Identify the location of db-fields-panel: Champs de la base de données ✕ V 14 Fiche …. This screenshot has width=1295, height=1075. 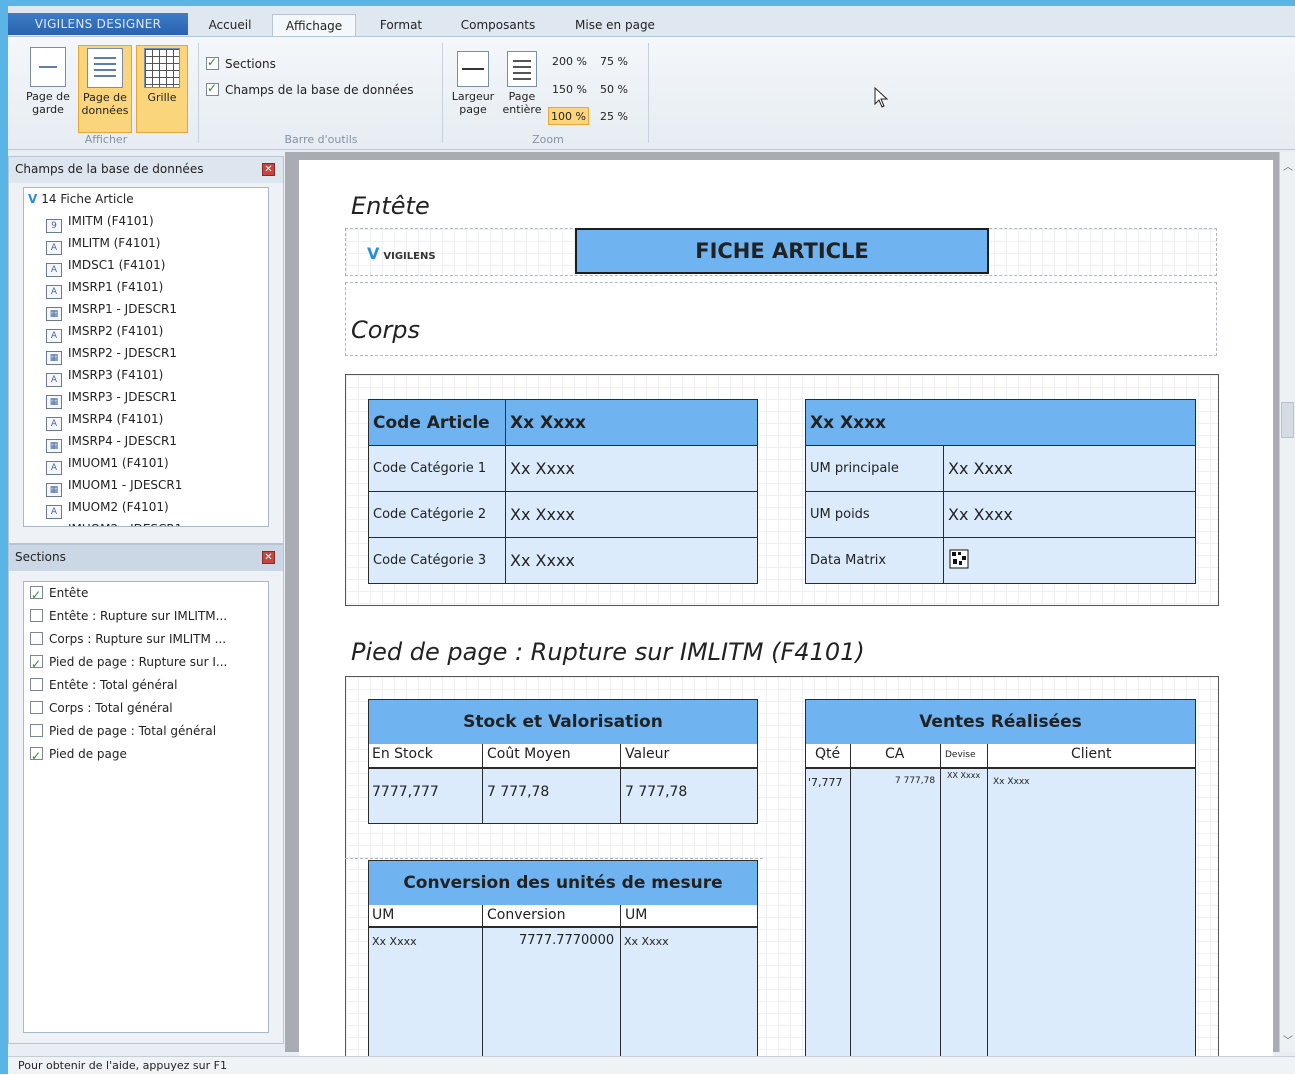
(146, 350).